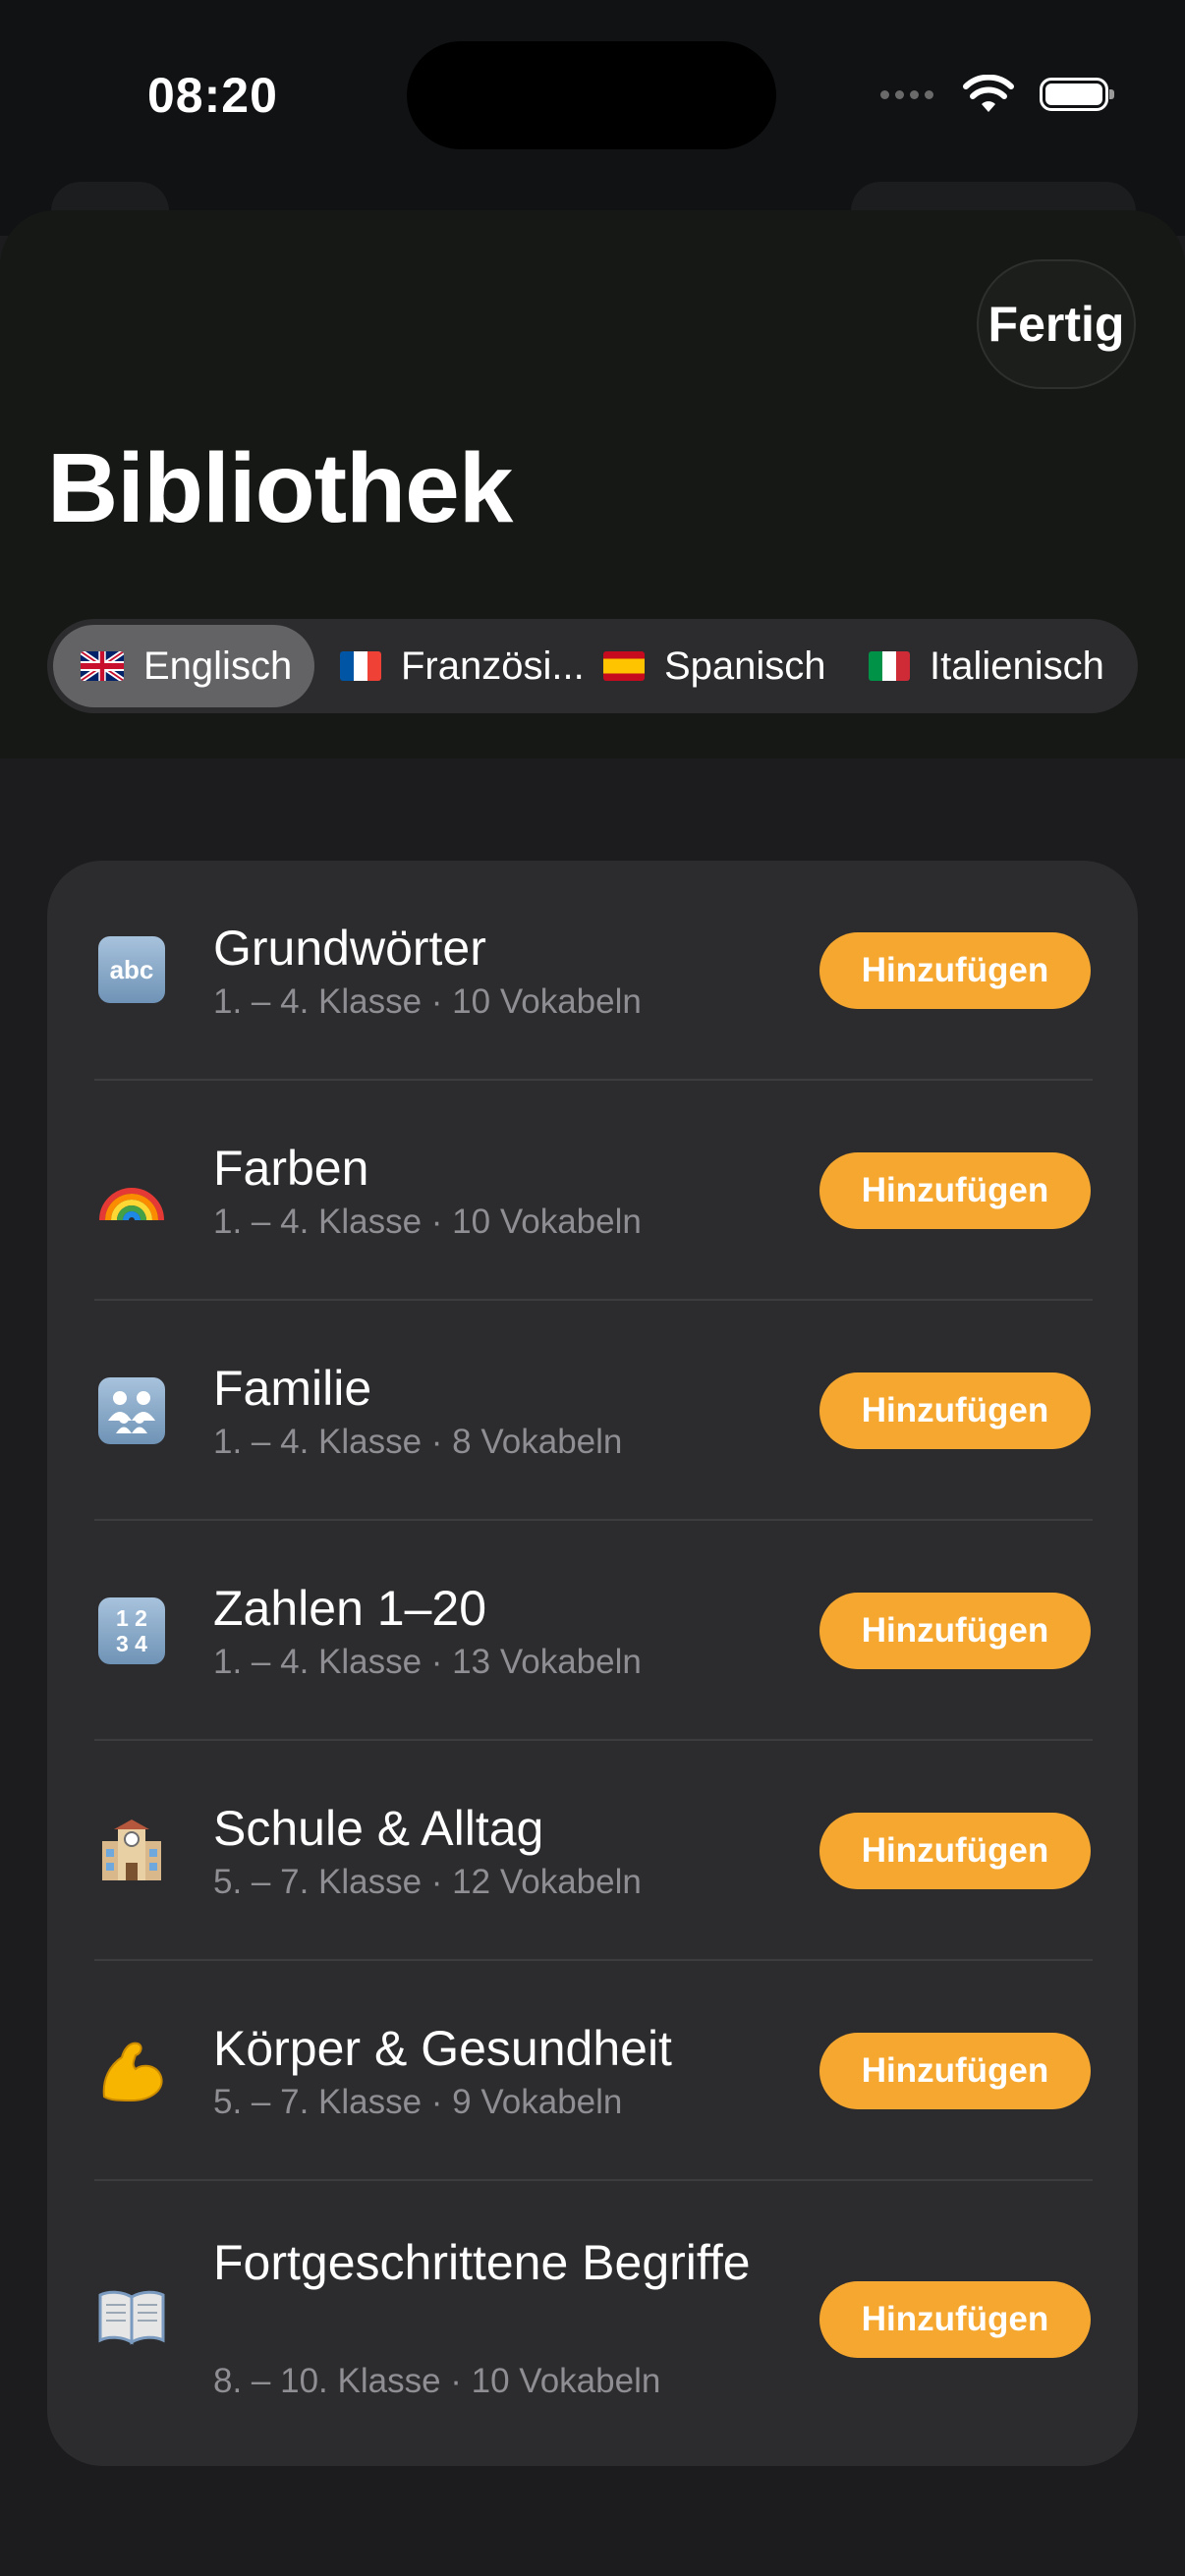 This screenshot has height=2576, width=1185. Describe the element at coordinates (350, 1608) in the screenshot. I see `deck-title: Zahlen 1–20` at that location.